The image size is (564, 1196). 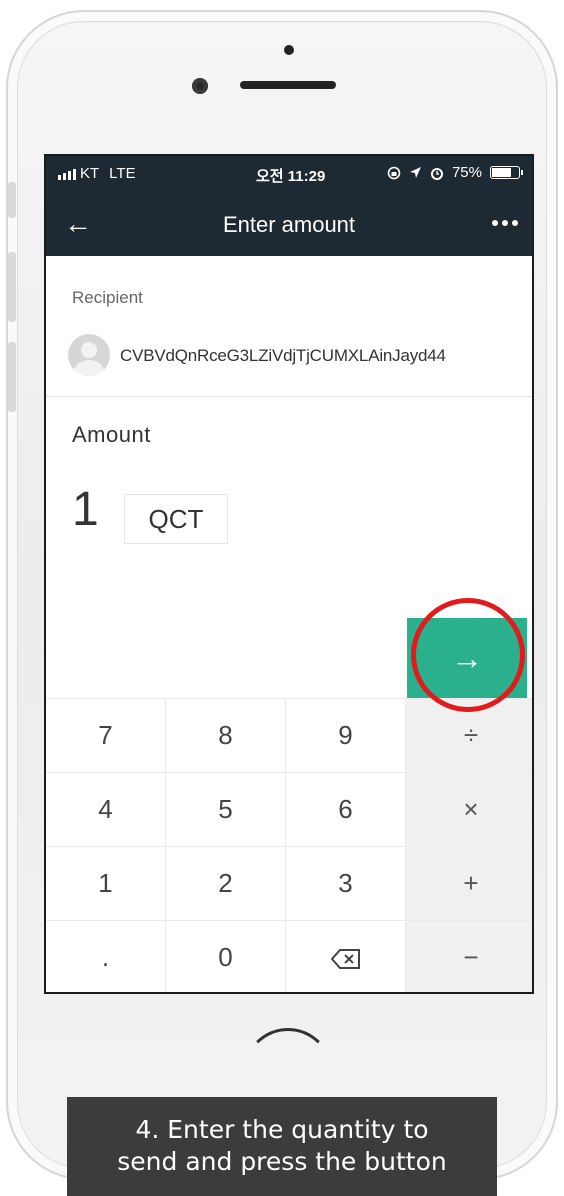 I want to click on avatar, so click(x=89, y=355).